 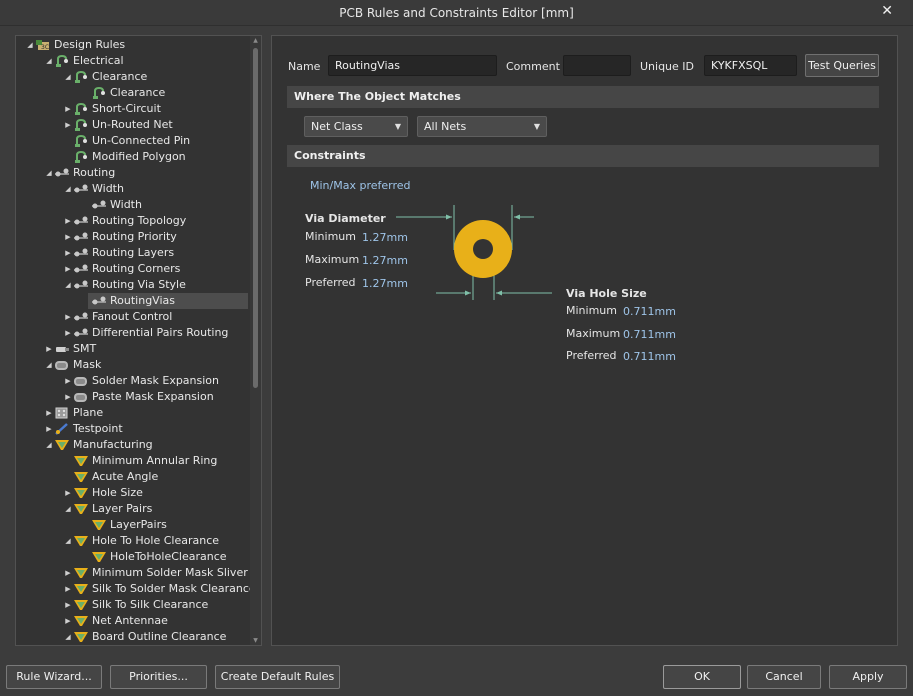 I want to click on tree-item-label: Electrical, so click(x=98, y=60).